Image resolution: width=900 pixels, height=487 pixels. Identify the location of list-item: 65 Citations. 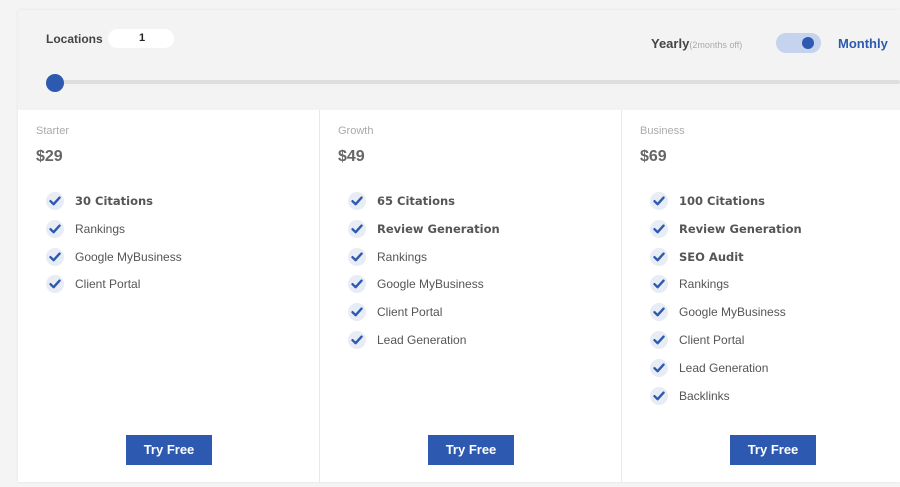
(424, 206).